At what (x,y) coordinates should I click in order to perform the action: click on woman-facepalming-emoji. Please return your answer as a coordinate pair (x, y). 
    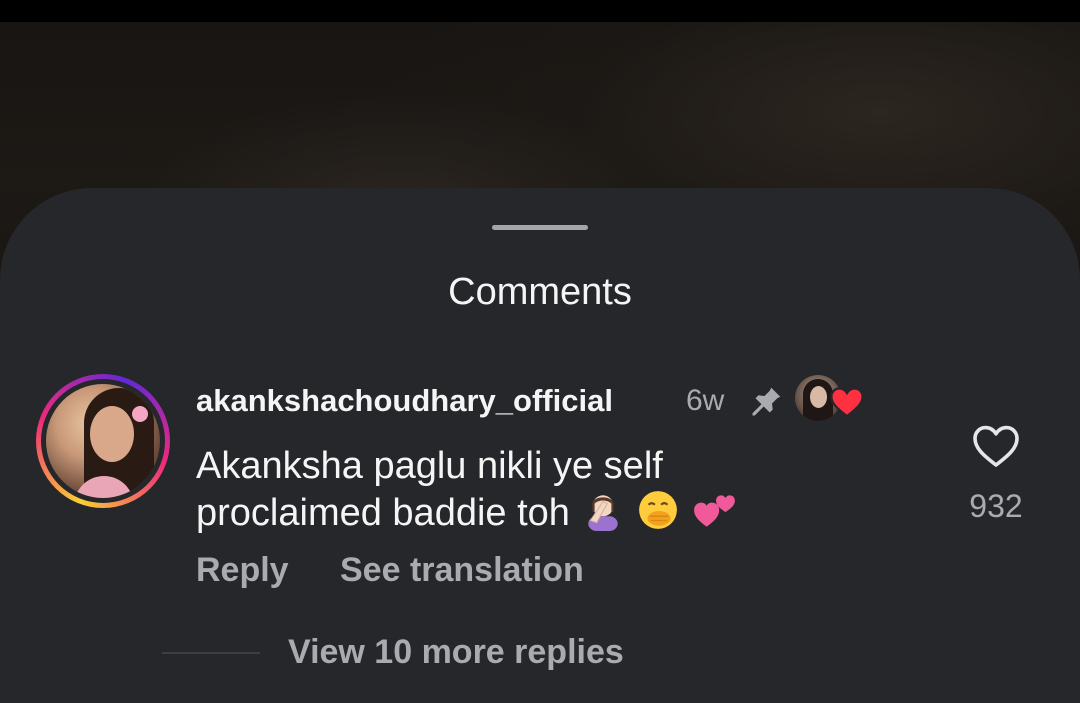
    Looking at the image, I should click on (603, 513).